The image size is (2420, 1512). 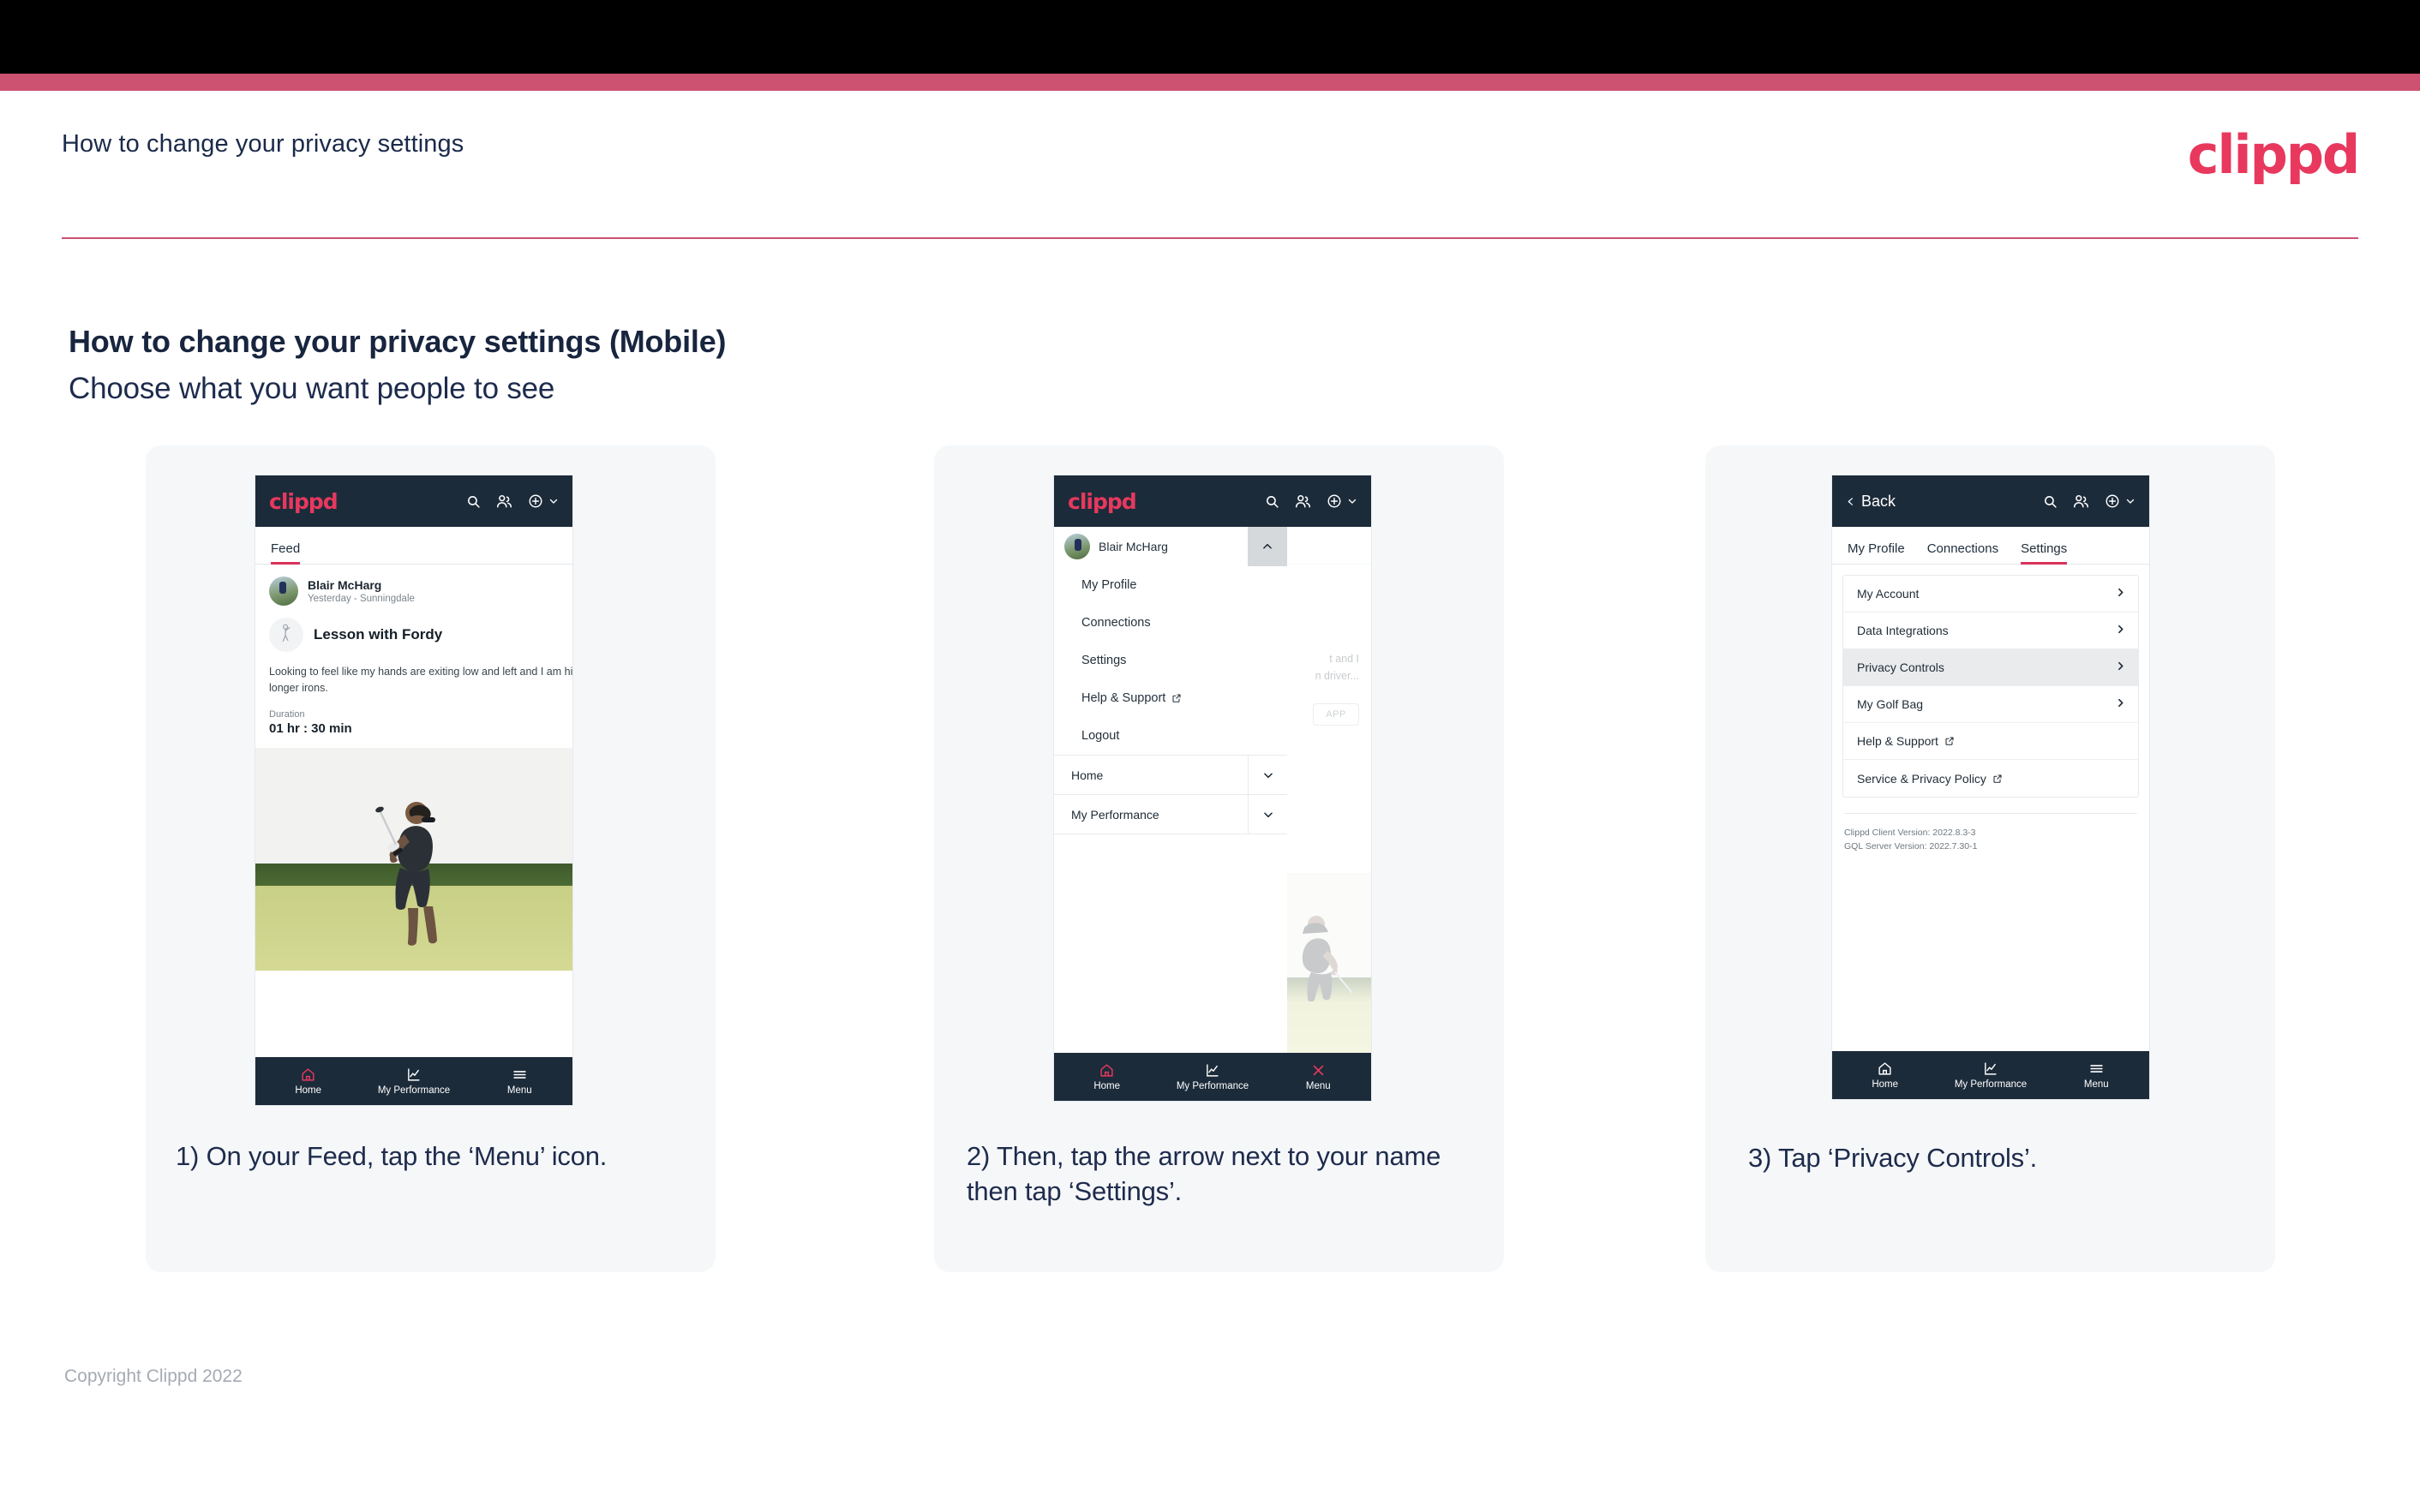 I want to click on settings-row-label: Help & Support, so click(x=1898, y=741).